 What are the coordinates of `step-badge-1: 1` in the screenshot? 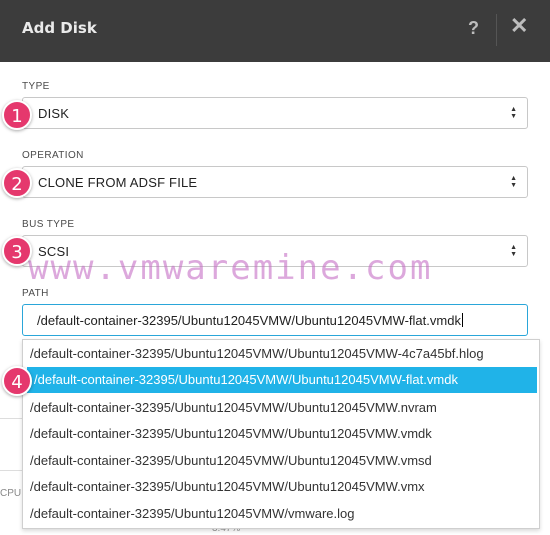 It's located at (17, 115).